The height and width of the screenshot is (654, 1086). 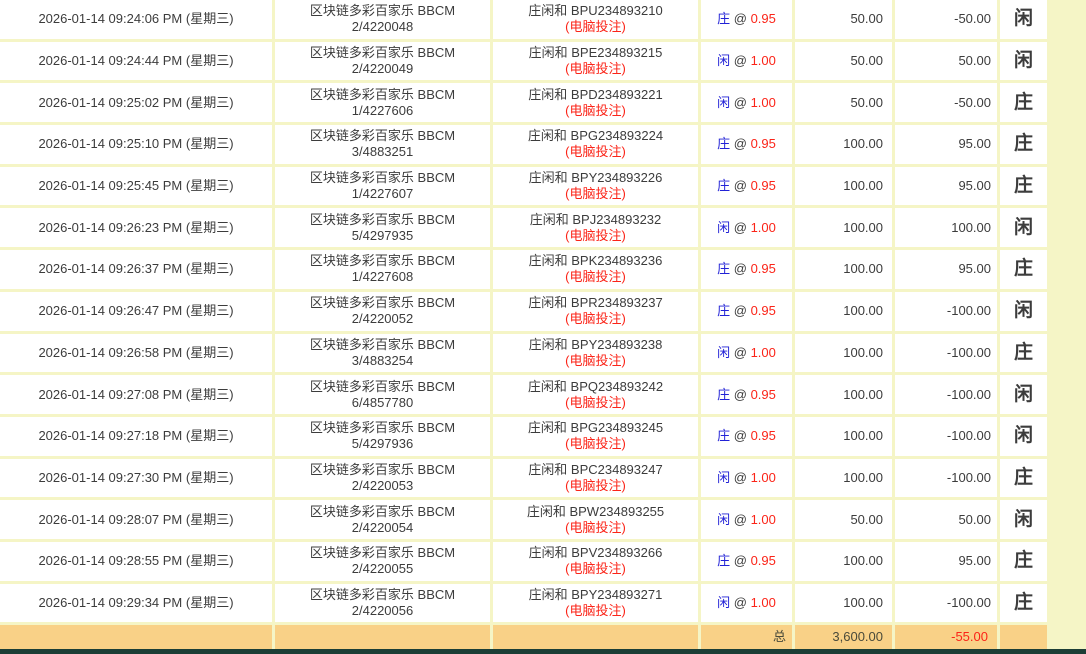 I want to click on game-round: 1/4227607, so click(x=382, y=194).